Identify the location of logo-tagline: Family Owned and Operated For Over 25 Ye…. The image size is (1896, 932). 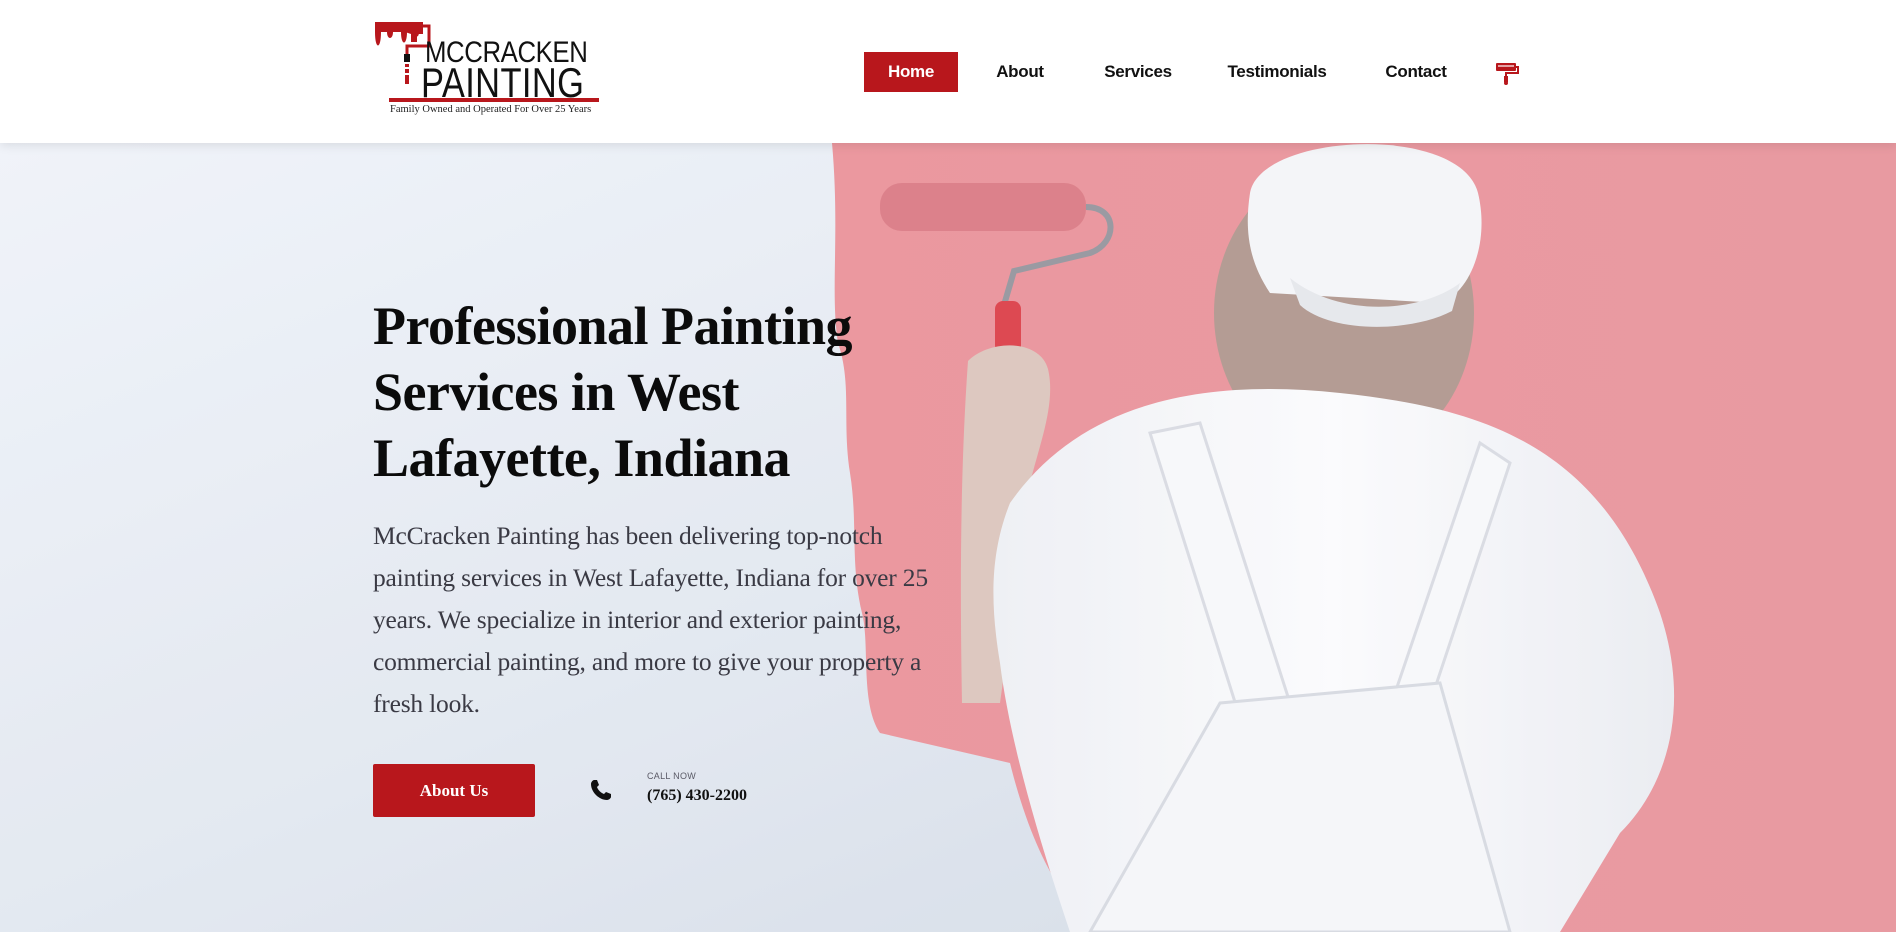
(491, 109).